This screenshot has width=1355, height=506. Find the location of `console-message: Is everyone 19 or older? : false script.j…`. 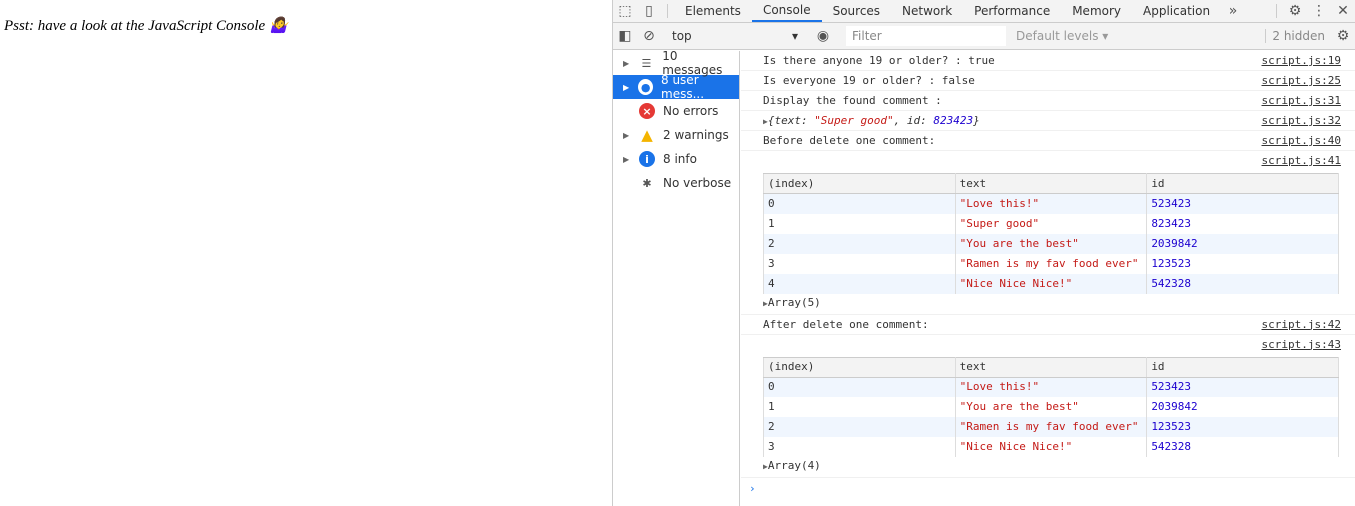

console-message: Is everyone 19 or older? : false script.j… is located at coordinates (1048, 81).